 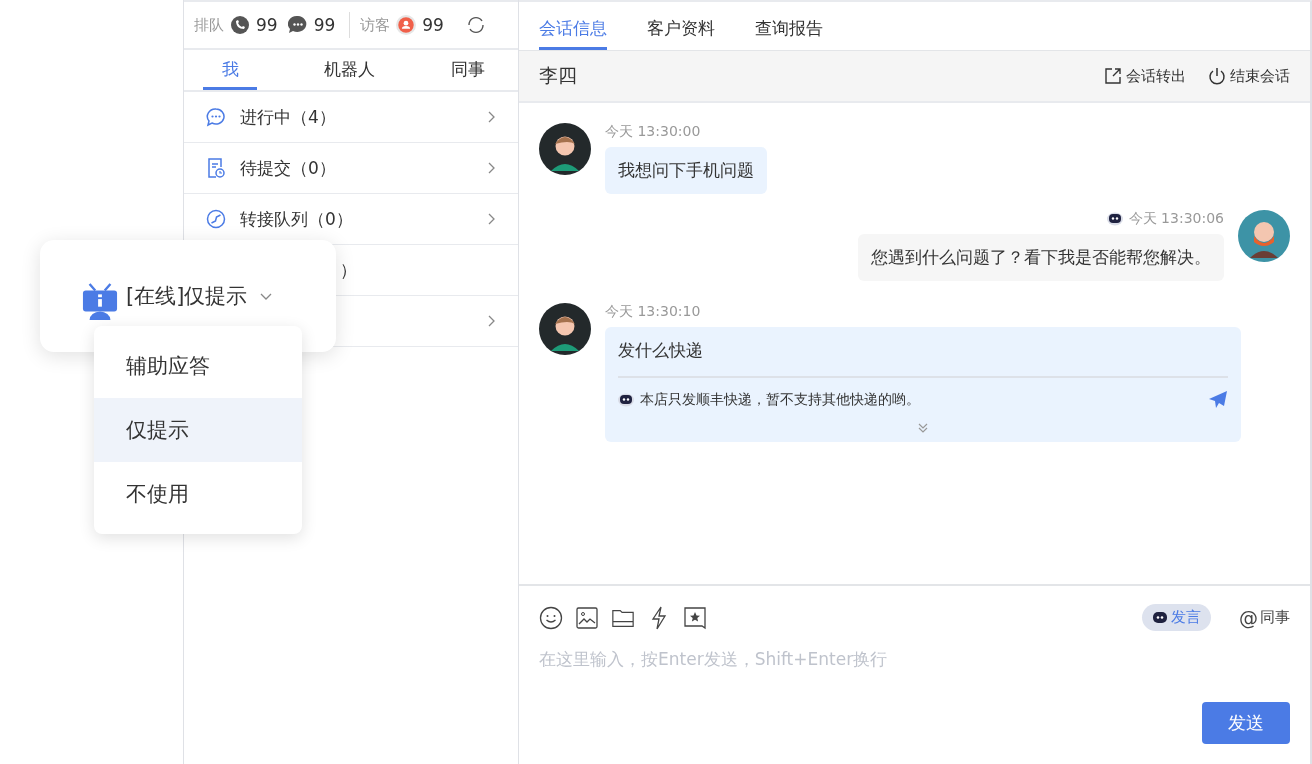 What do you see at coordinates (1264, 617) in the screenshot?
I see `mention-button: @同事` at bounding box center [1264, 617].